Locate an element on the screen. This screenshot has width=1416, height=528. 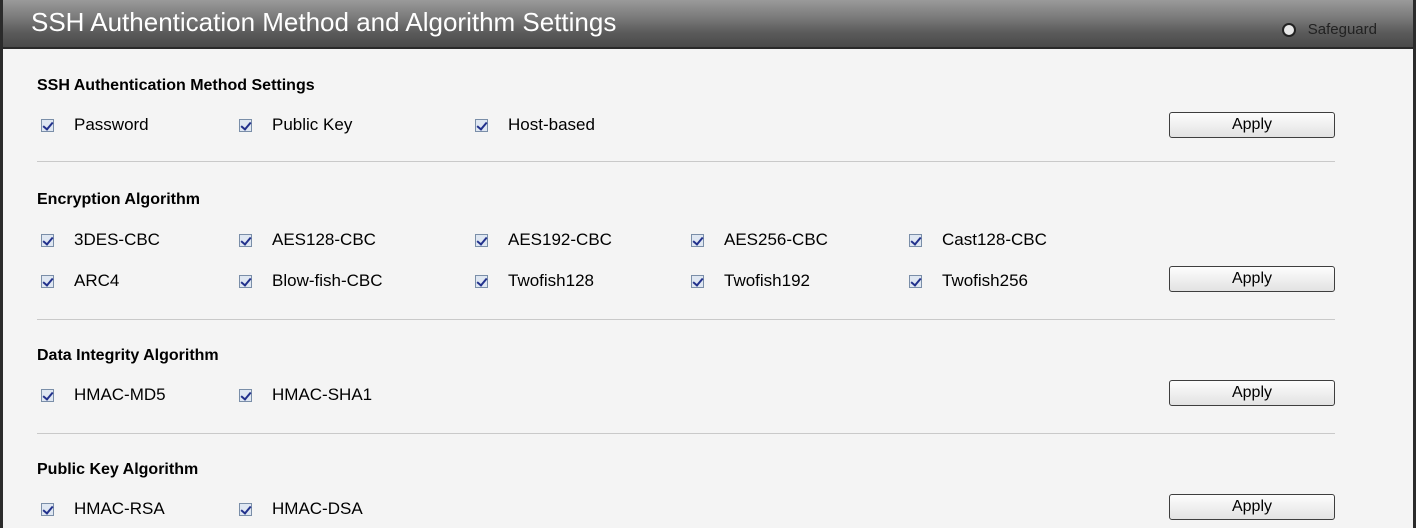
checkbox-hmac-rsa: HMAC-RSA is located at coordinates (103, 509).